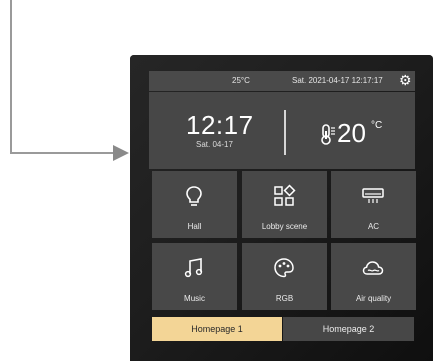  Describe the element at coordinates (11, 76) in the screenshot. I see `pointer-line-vertical` at that location.